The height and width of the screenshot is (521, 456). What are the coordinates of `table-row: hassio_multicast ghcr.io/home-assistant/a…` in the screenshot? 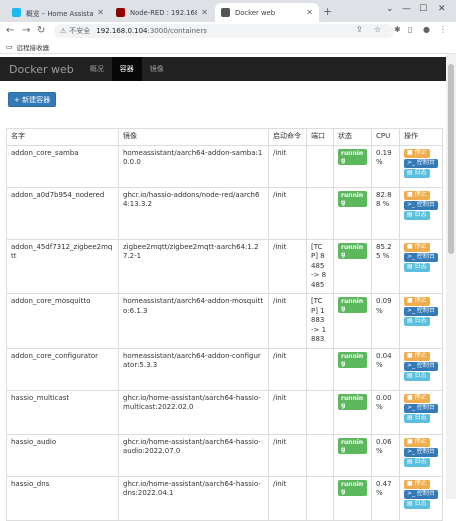 It's located at (224, 412).